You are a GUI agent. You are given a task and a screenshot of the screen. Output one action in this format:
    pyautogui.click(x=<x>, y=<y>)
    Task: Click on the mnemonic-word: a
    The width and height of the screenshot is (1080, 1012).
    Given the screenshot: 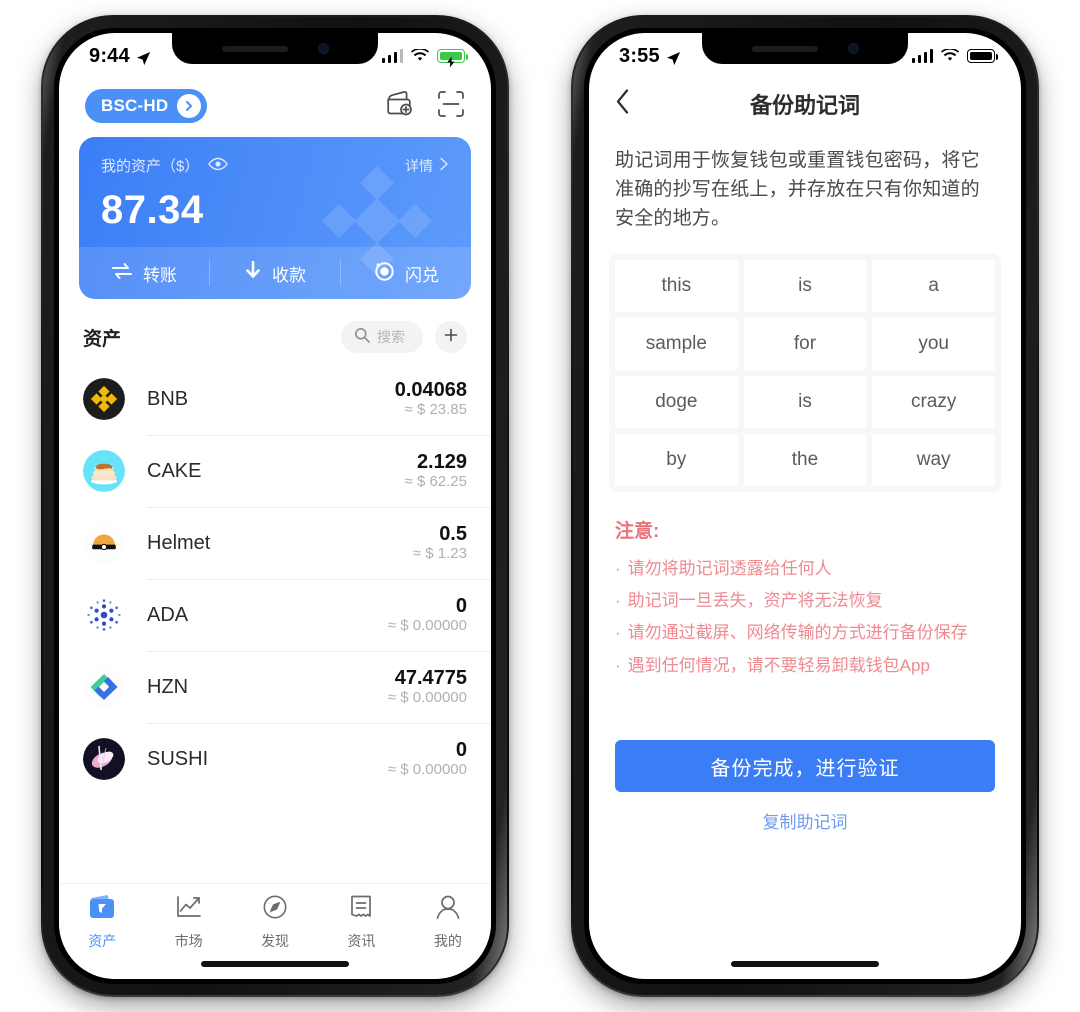 What is the action you would take?
    pyautogui.click(x=933, y=285)
    